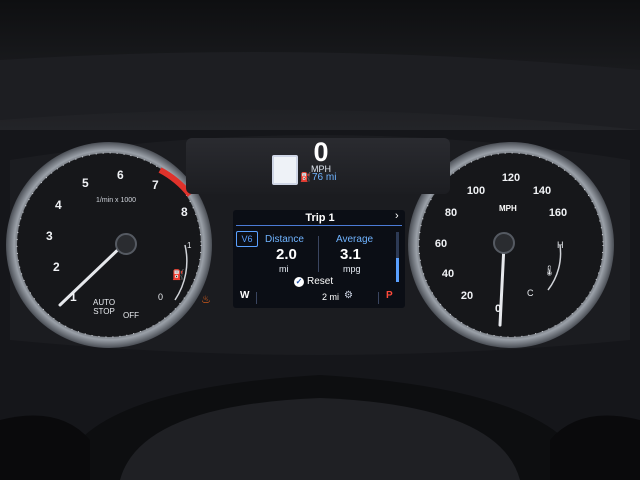  I want to click on tach-tick-1: 1, so click(73, 297).